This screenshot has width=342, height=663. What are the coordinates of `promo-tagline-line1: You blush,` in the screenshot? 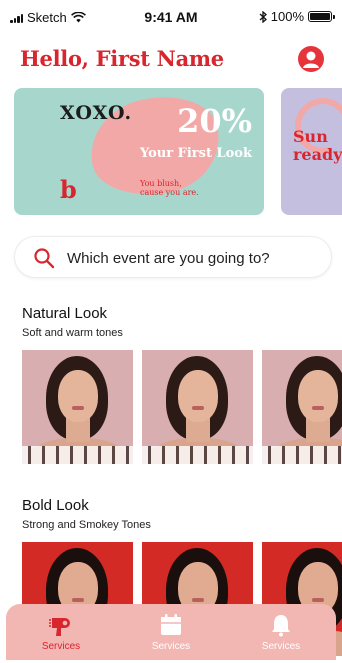 It's located at (161, 183).